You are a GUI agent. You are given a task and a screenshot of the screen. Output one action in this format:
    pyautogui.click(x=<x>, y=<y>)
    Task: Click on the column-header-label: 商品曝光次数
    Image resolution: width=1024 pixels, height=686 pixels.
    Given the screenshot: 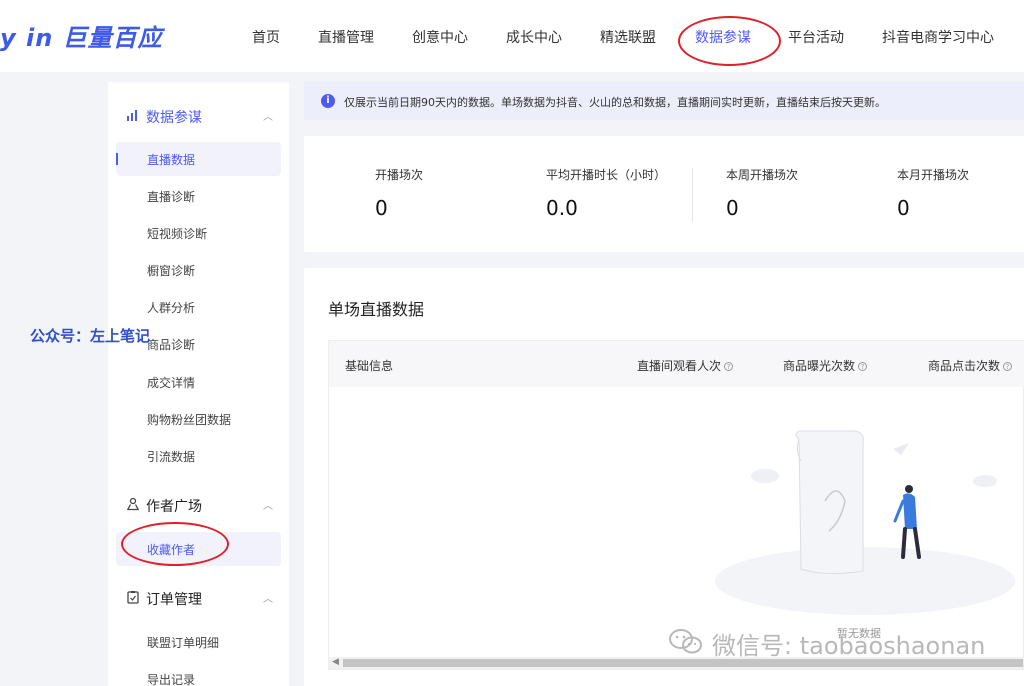 What is the action you would take?
    pyautogui.click(x=819, y=366)
    